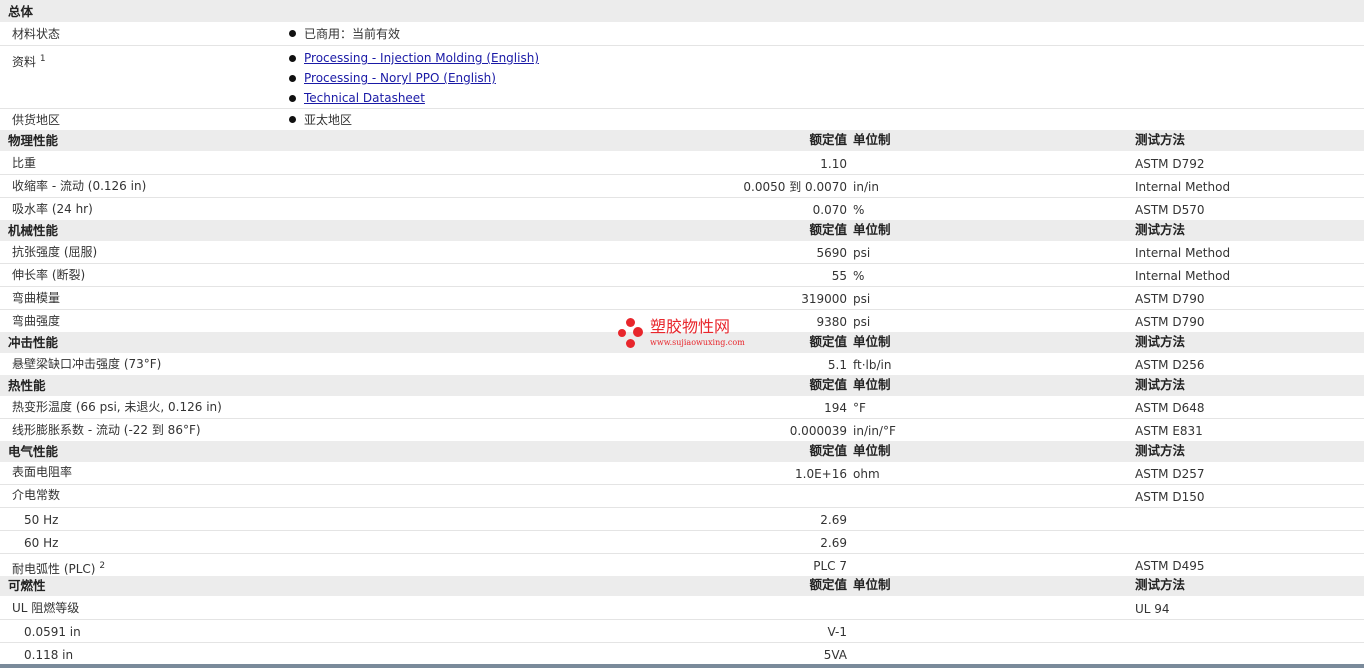  I want to click on property-name: 悬壁梁缺口冲击强度 (73°F), so click(87, 364).